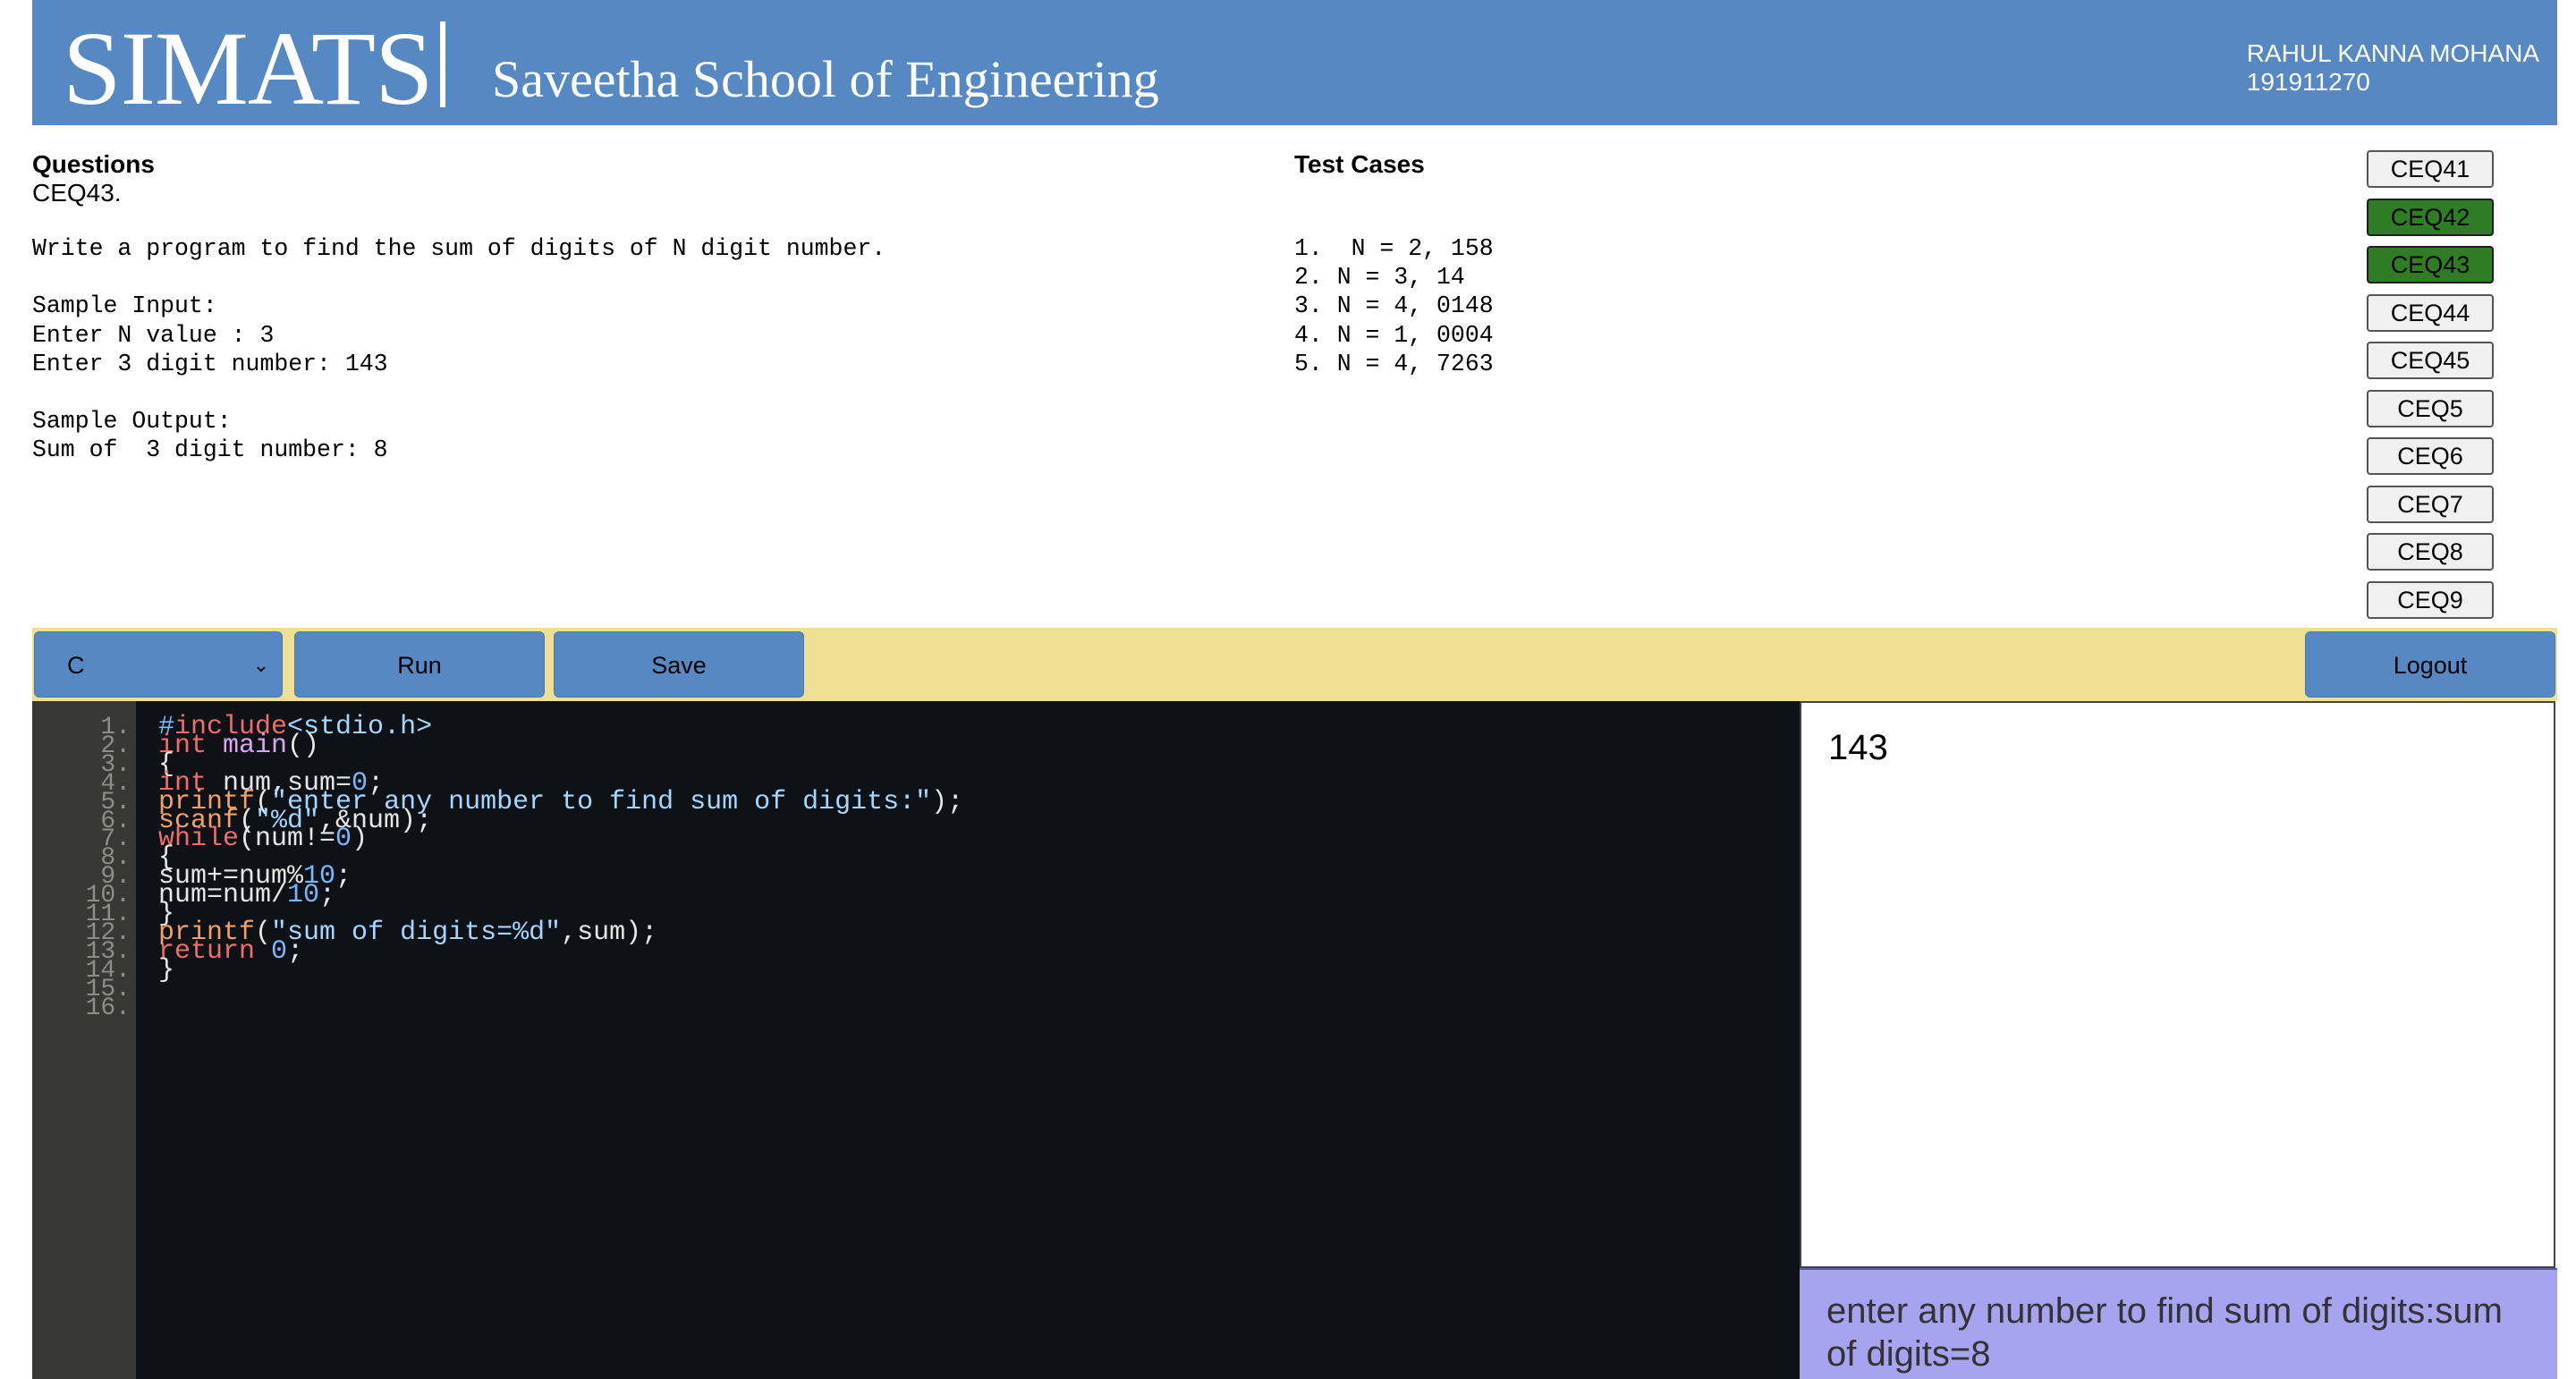  What do you see at coordinates (2308, 82) in the screenshot?
I see `user-id: 191911270` at bounding box center [2308, 82].